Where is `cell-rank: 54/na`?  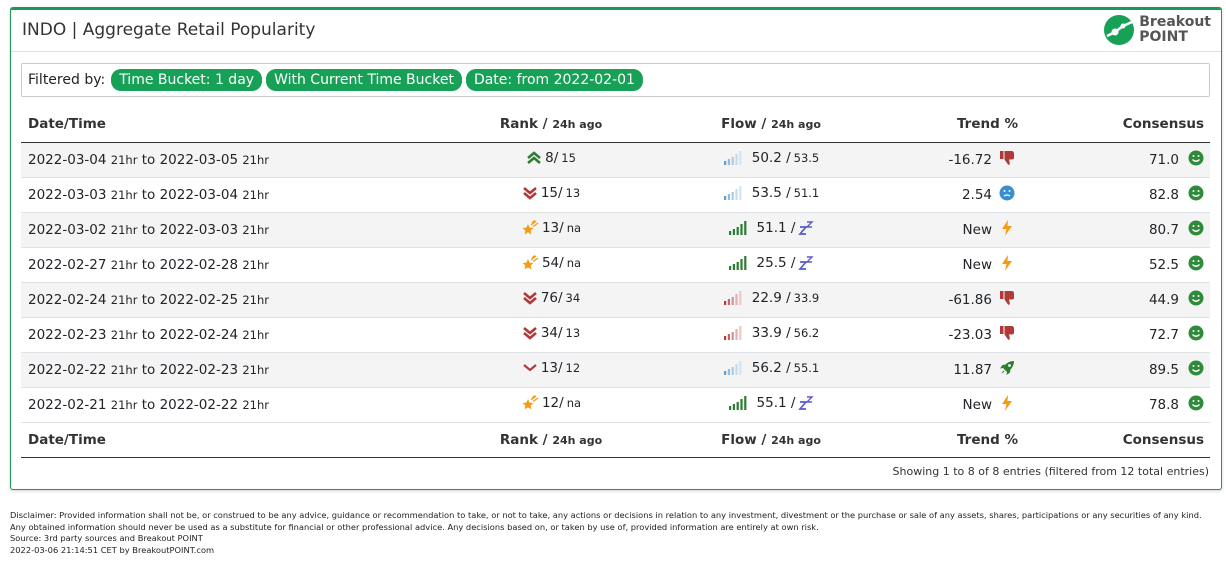
cell-rank: 54/na is located at coordinates (551, 264).